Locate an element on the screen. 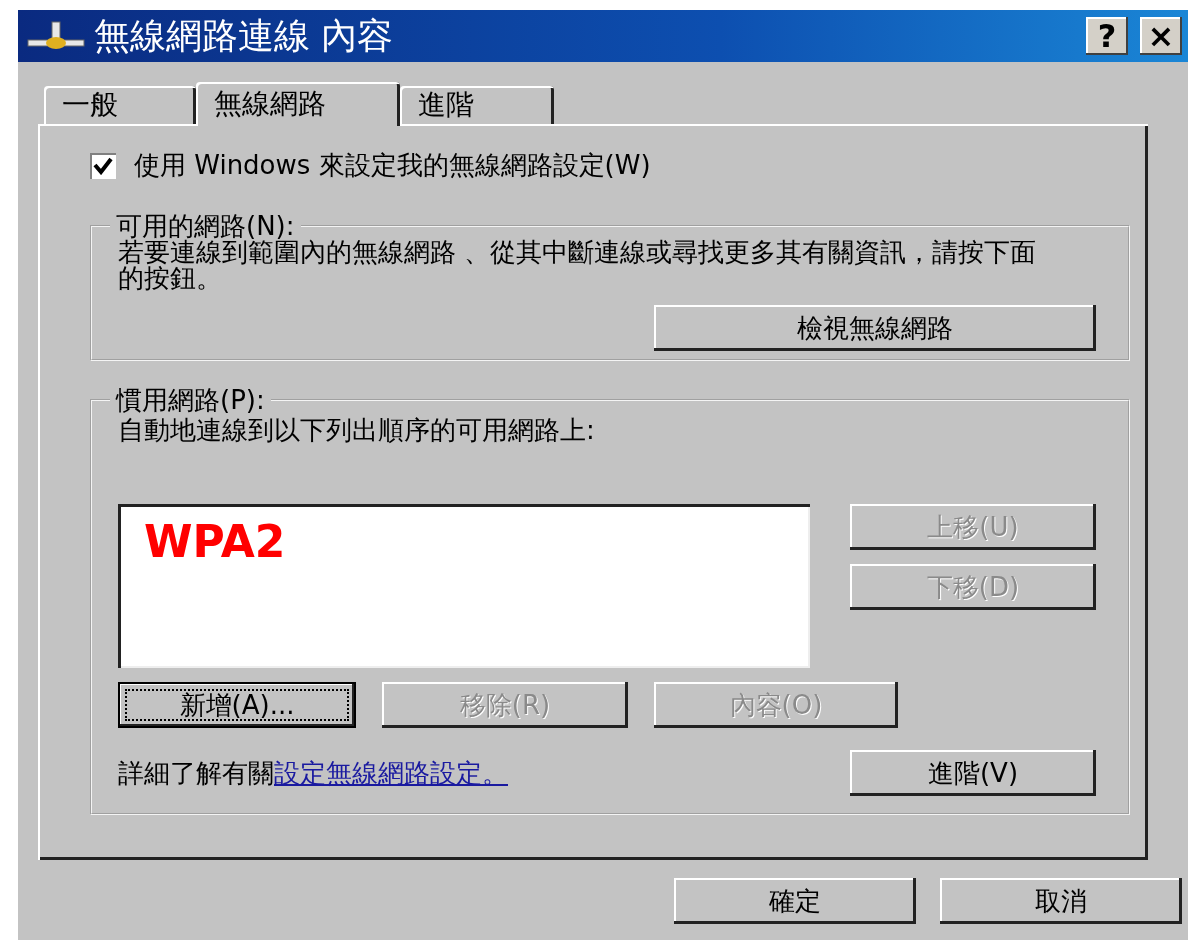  tab: 一般 is located at coordinates (120, 105).